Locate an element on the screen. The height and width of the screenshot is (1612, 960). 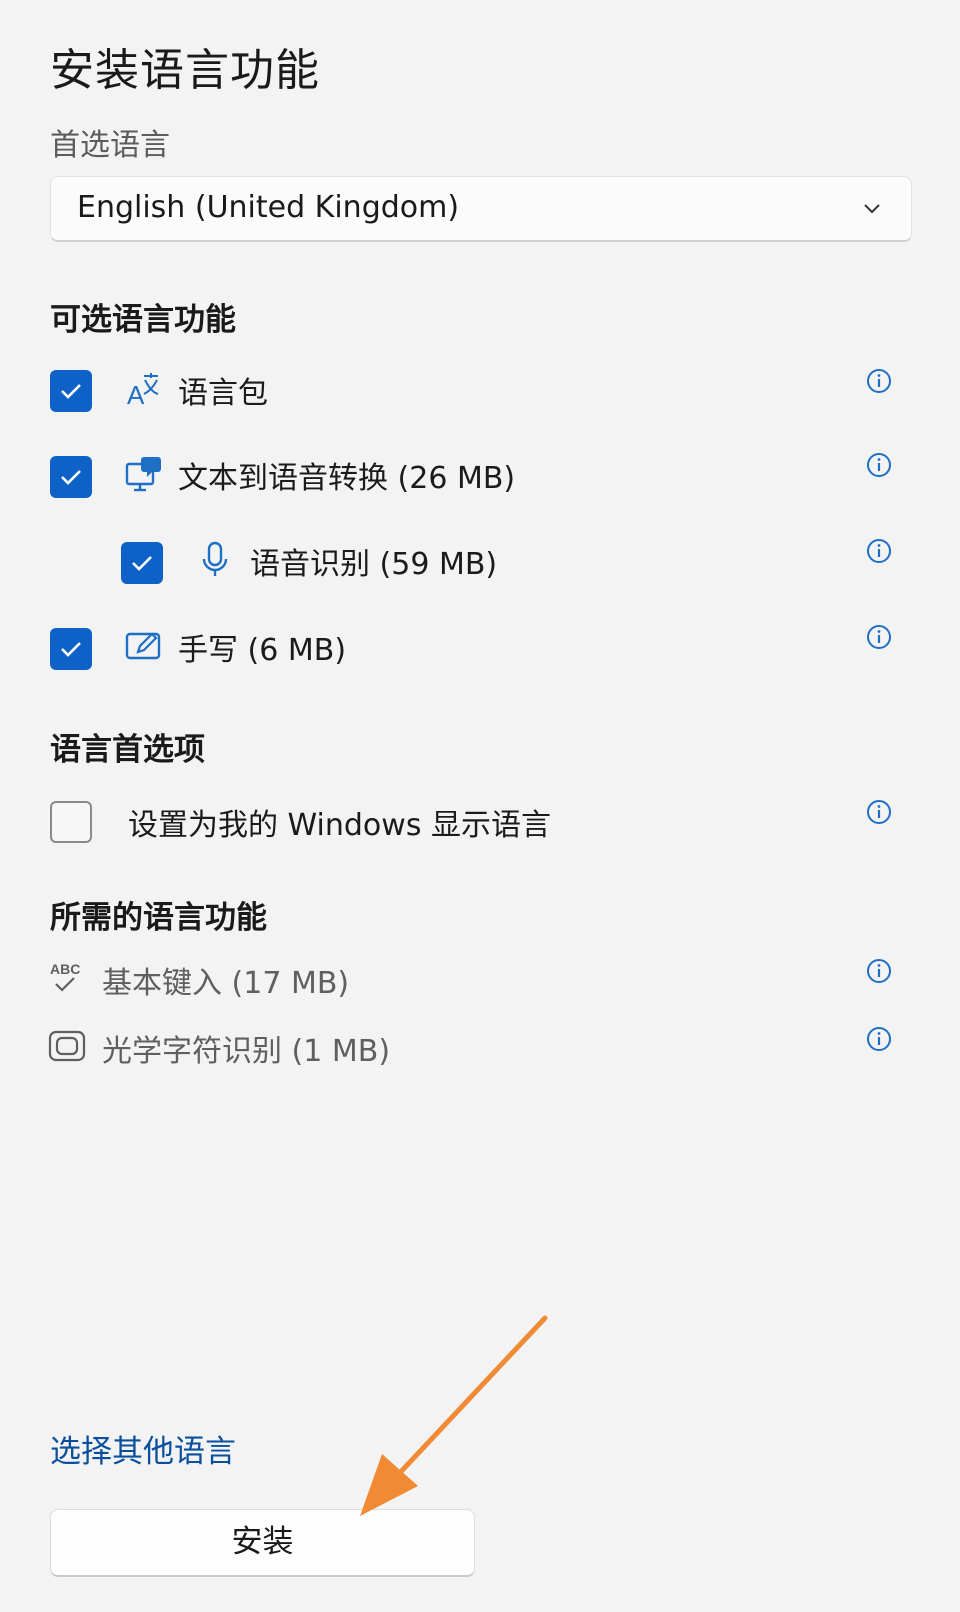
optional-feature-text-to-speech: 文本到语音转换 (26 MB) is located at coordinates (480, 478).